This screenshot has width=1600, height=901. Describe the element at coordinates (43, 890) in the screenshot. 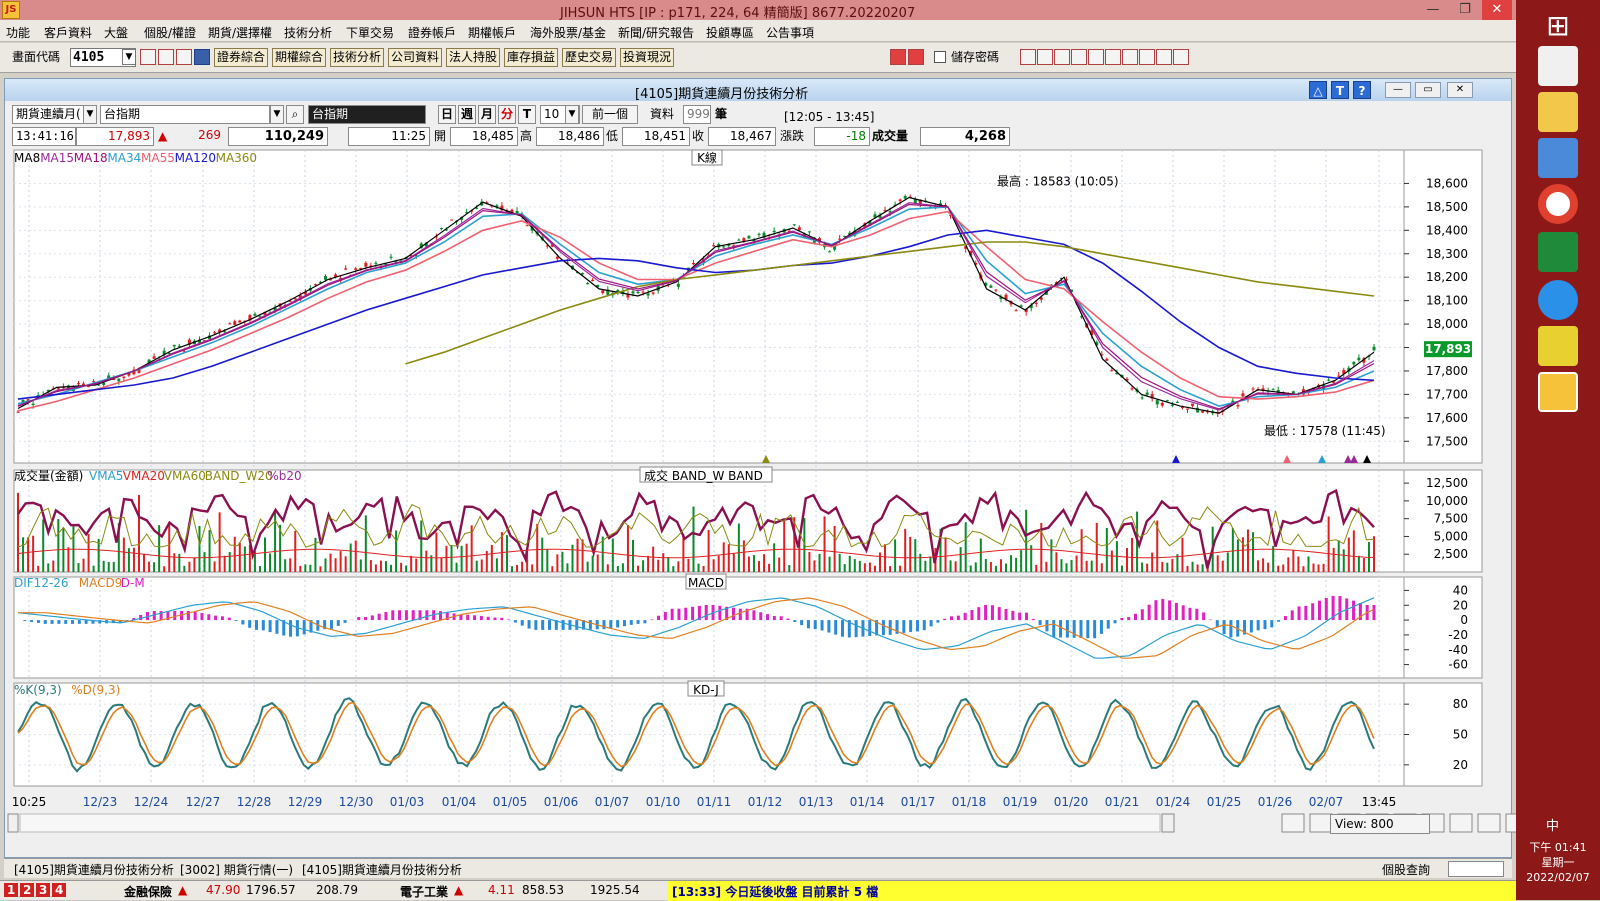

I see `page-3-icon: 3` at that location.